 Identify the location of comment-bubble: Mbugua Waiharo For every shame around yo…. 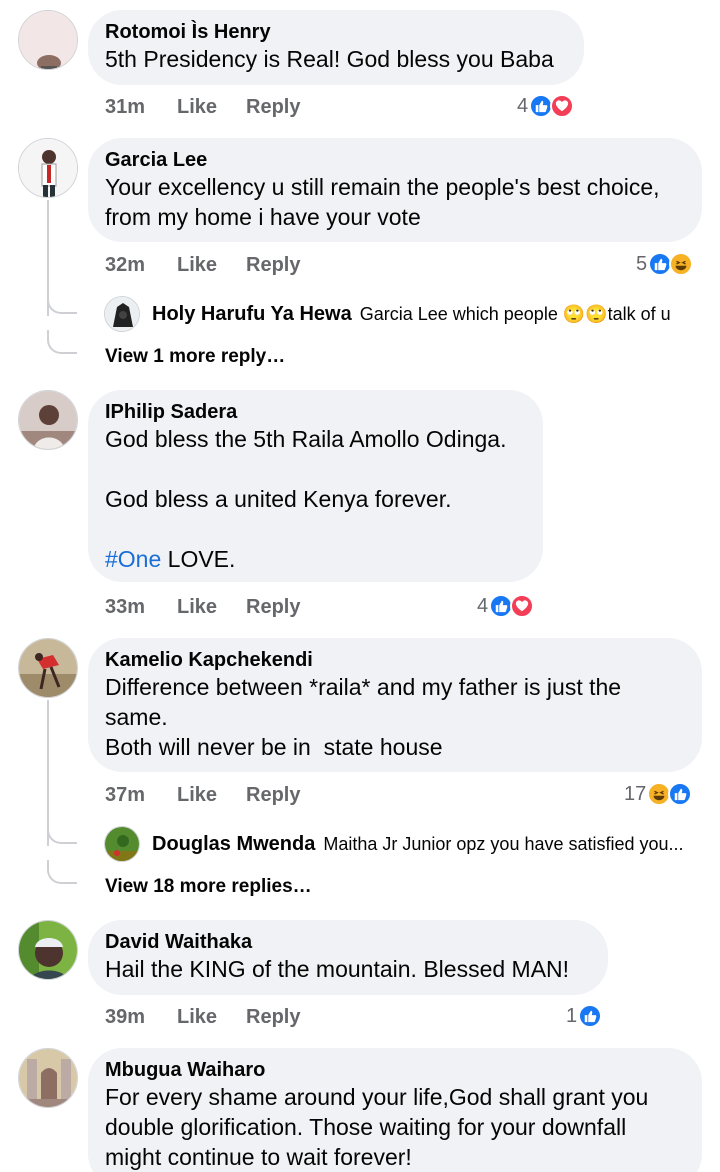
(395, 1110).